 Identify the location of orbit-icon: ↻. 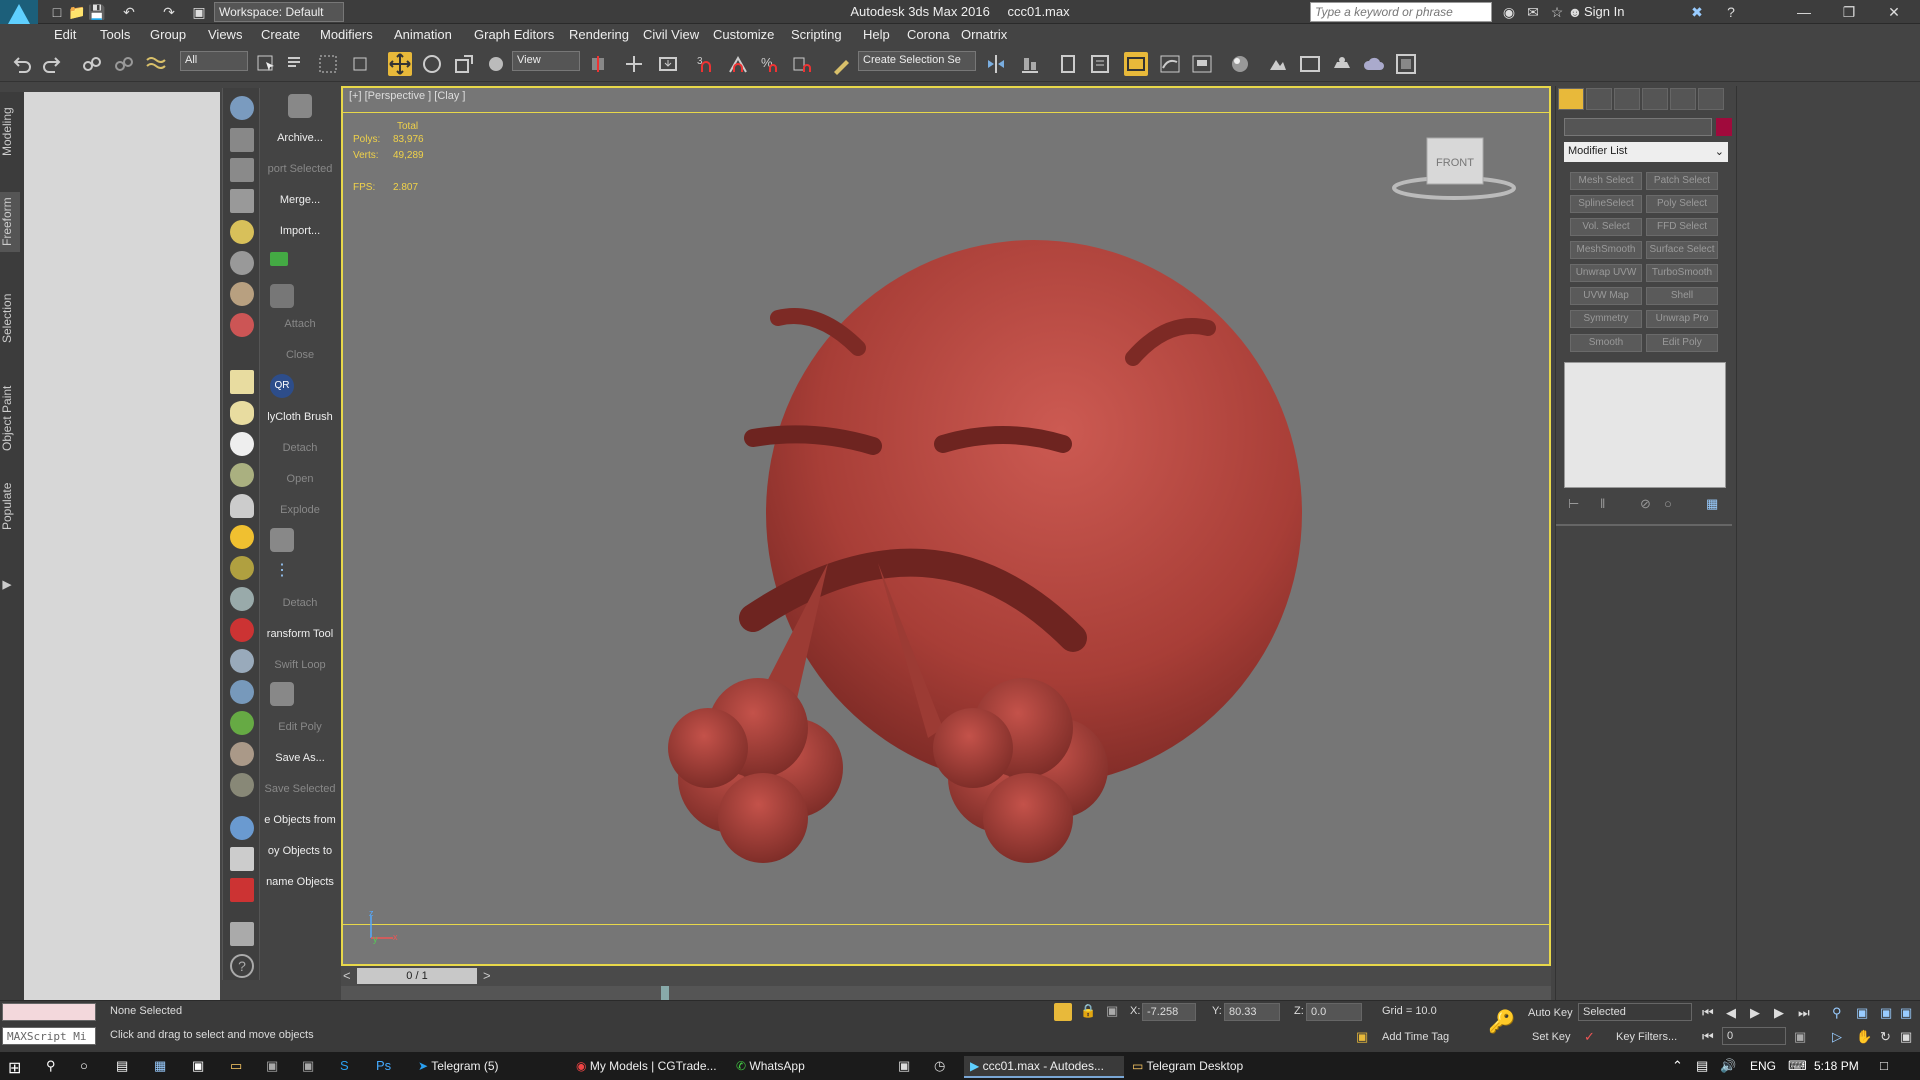
(1885, 1037).